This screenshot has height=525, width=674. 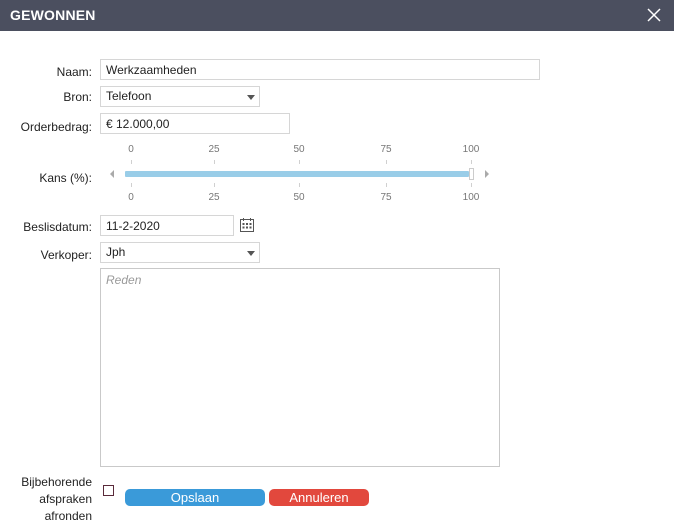 What do you see at coordinates (74, 72) in the screenshot?
I see `name-label: Naam:` at bounding box center [74, 72].